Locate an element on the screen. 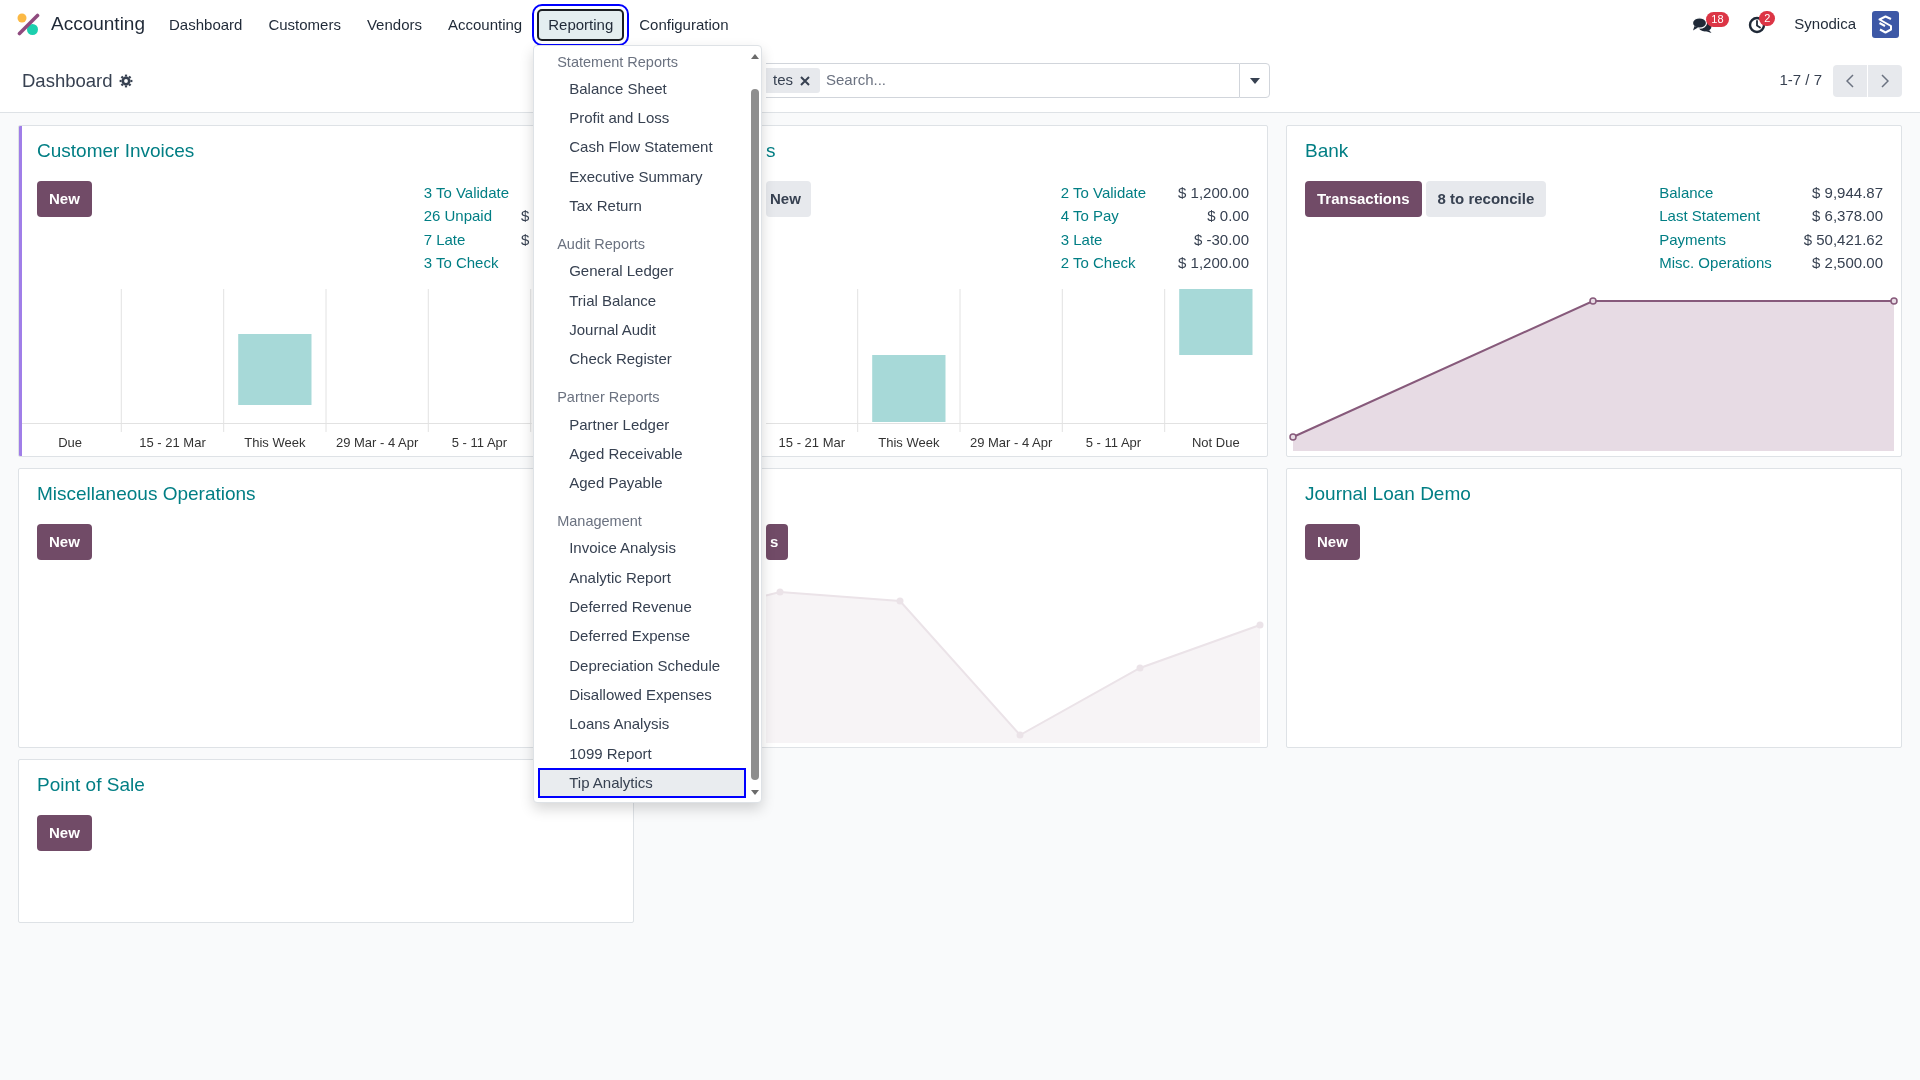  dropdown-item: Executive Summary is located at coordinates (642, 177).